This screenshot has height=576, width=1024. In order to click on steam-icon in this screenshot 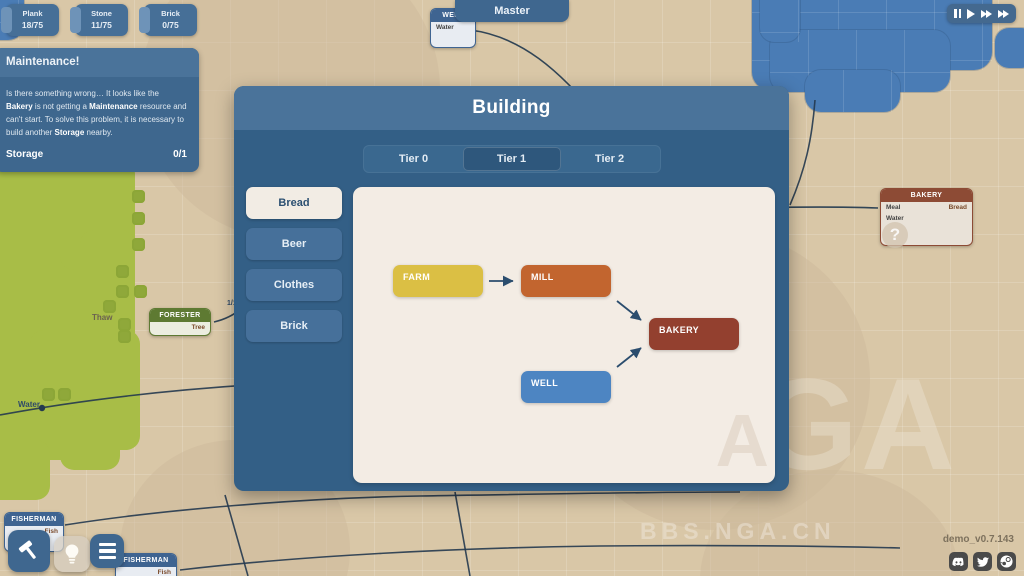, I will do `click(1006, 561)`.